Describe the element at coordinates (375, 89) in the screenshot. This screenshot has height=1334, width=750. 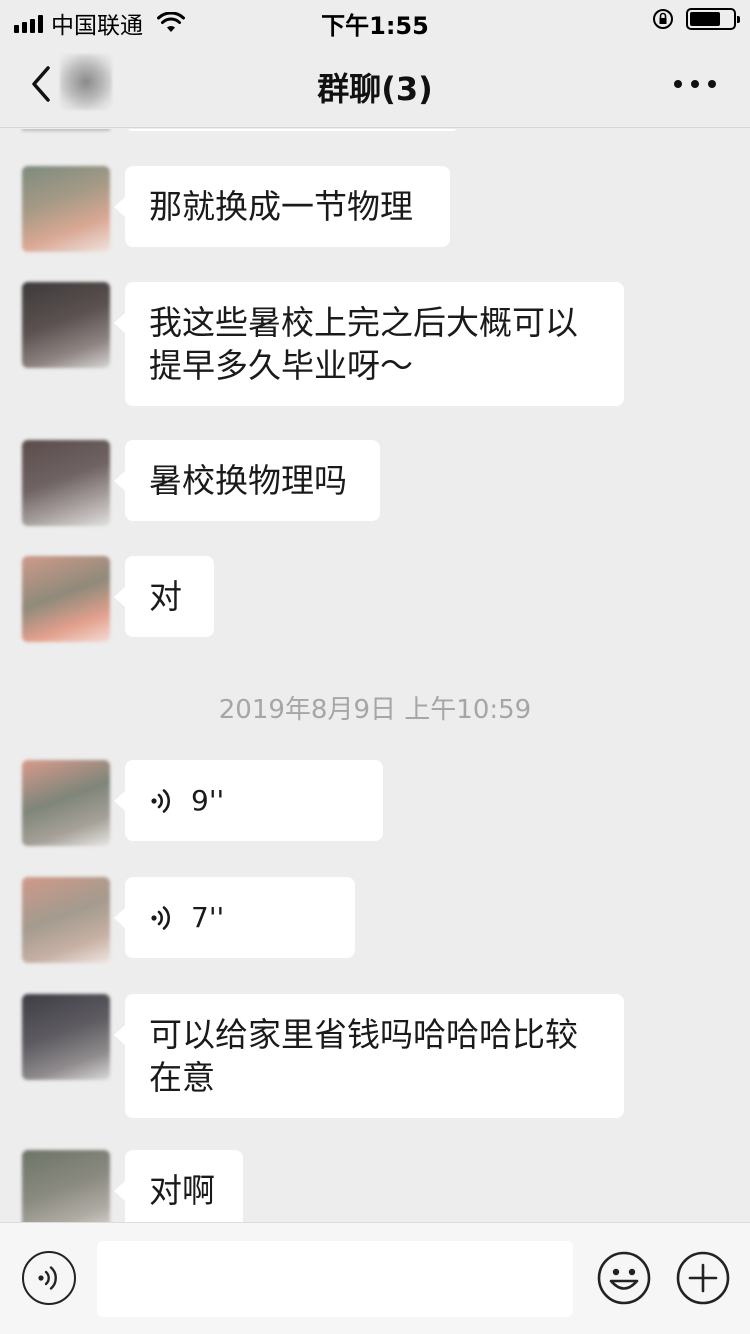
I see `chat-title: 群聊(3)` at that location.